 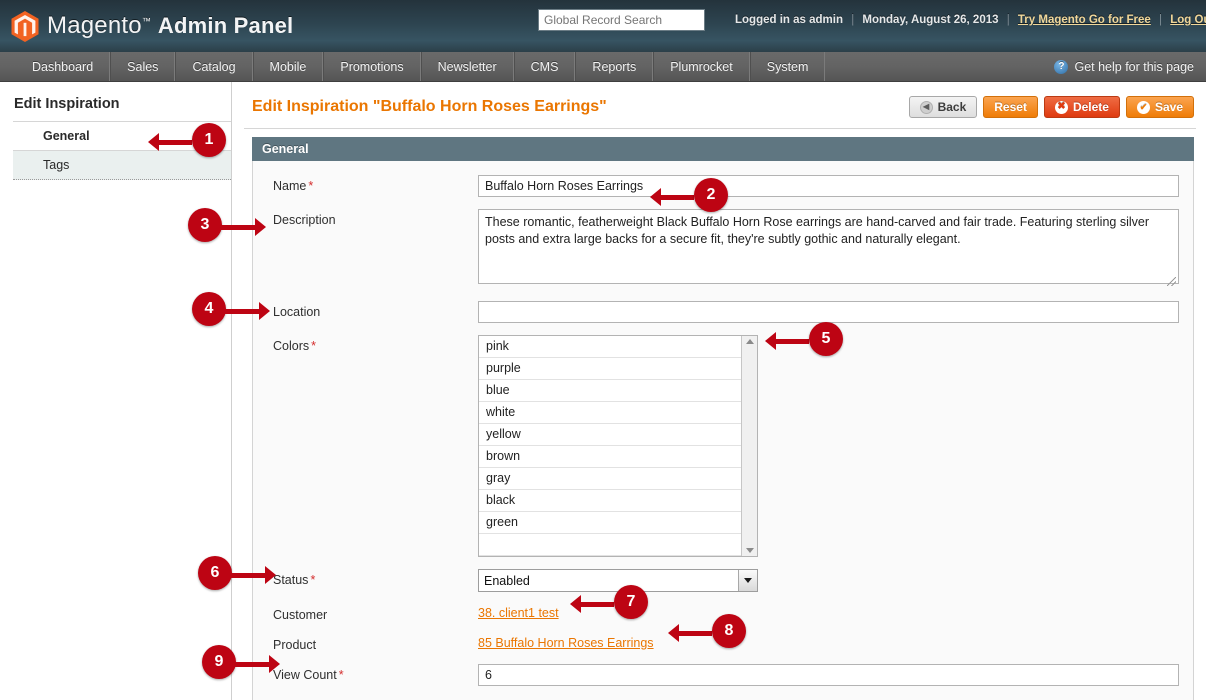 What do you see at coordinates (25, 26) in the screenshot?
I see `magento-hex-logo-icon` at bounding box center [25, 26].